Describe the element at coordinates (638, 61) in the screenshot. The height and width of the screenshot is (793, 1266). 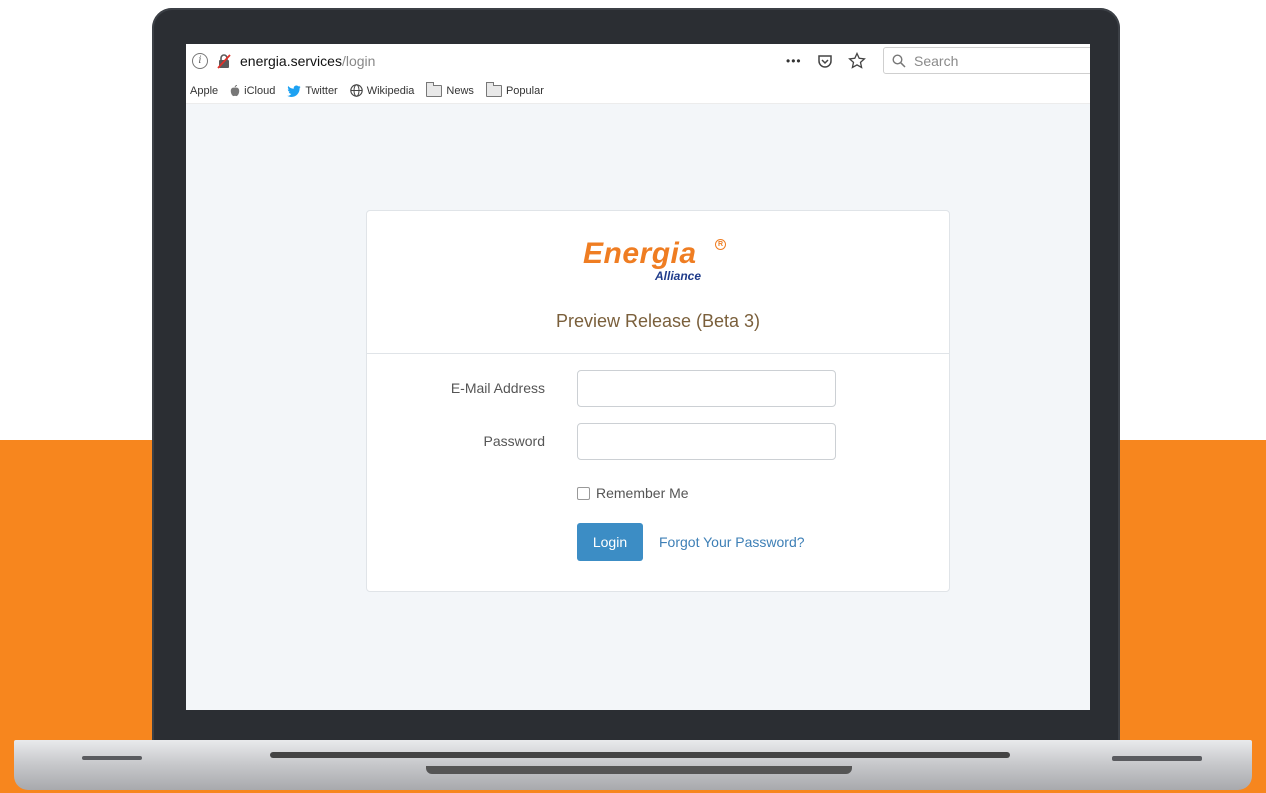
I see `address-bar: i energia.services/login ••• Search` at that location.